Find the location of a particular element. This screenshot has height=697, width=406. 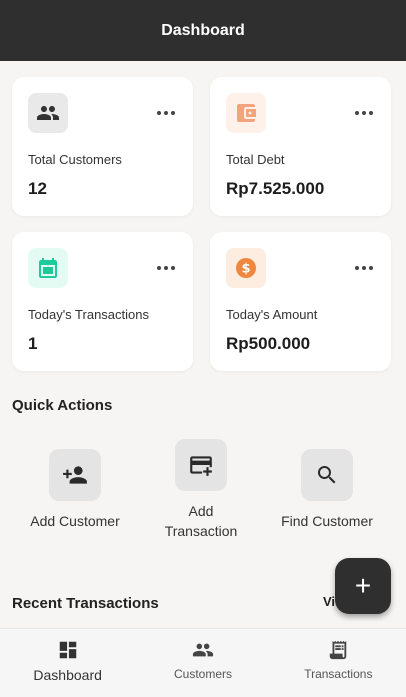

nav-label: Dashboard is located at coordinates (67, 675).